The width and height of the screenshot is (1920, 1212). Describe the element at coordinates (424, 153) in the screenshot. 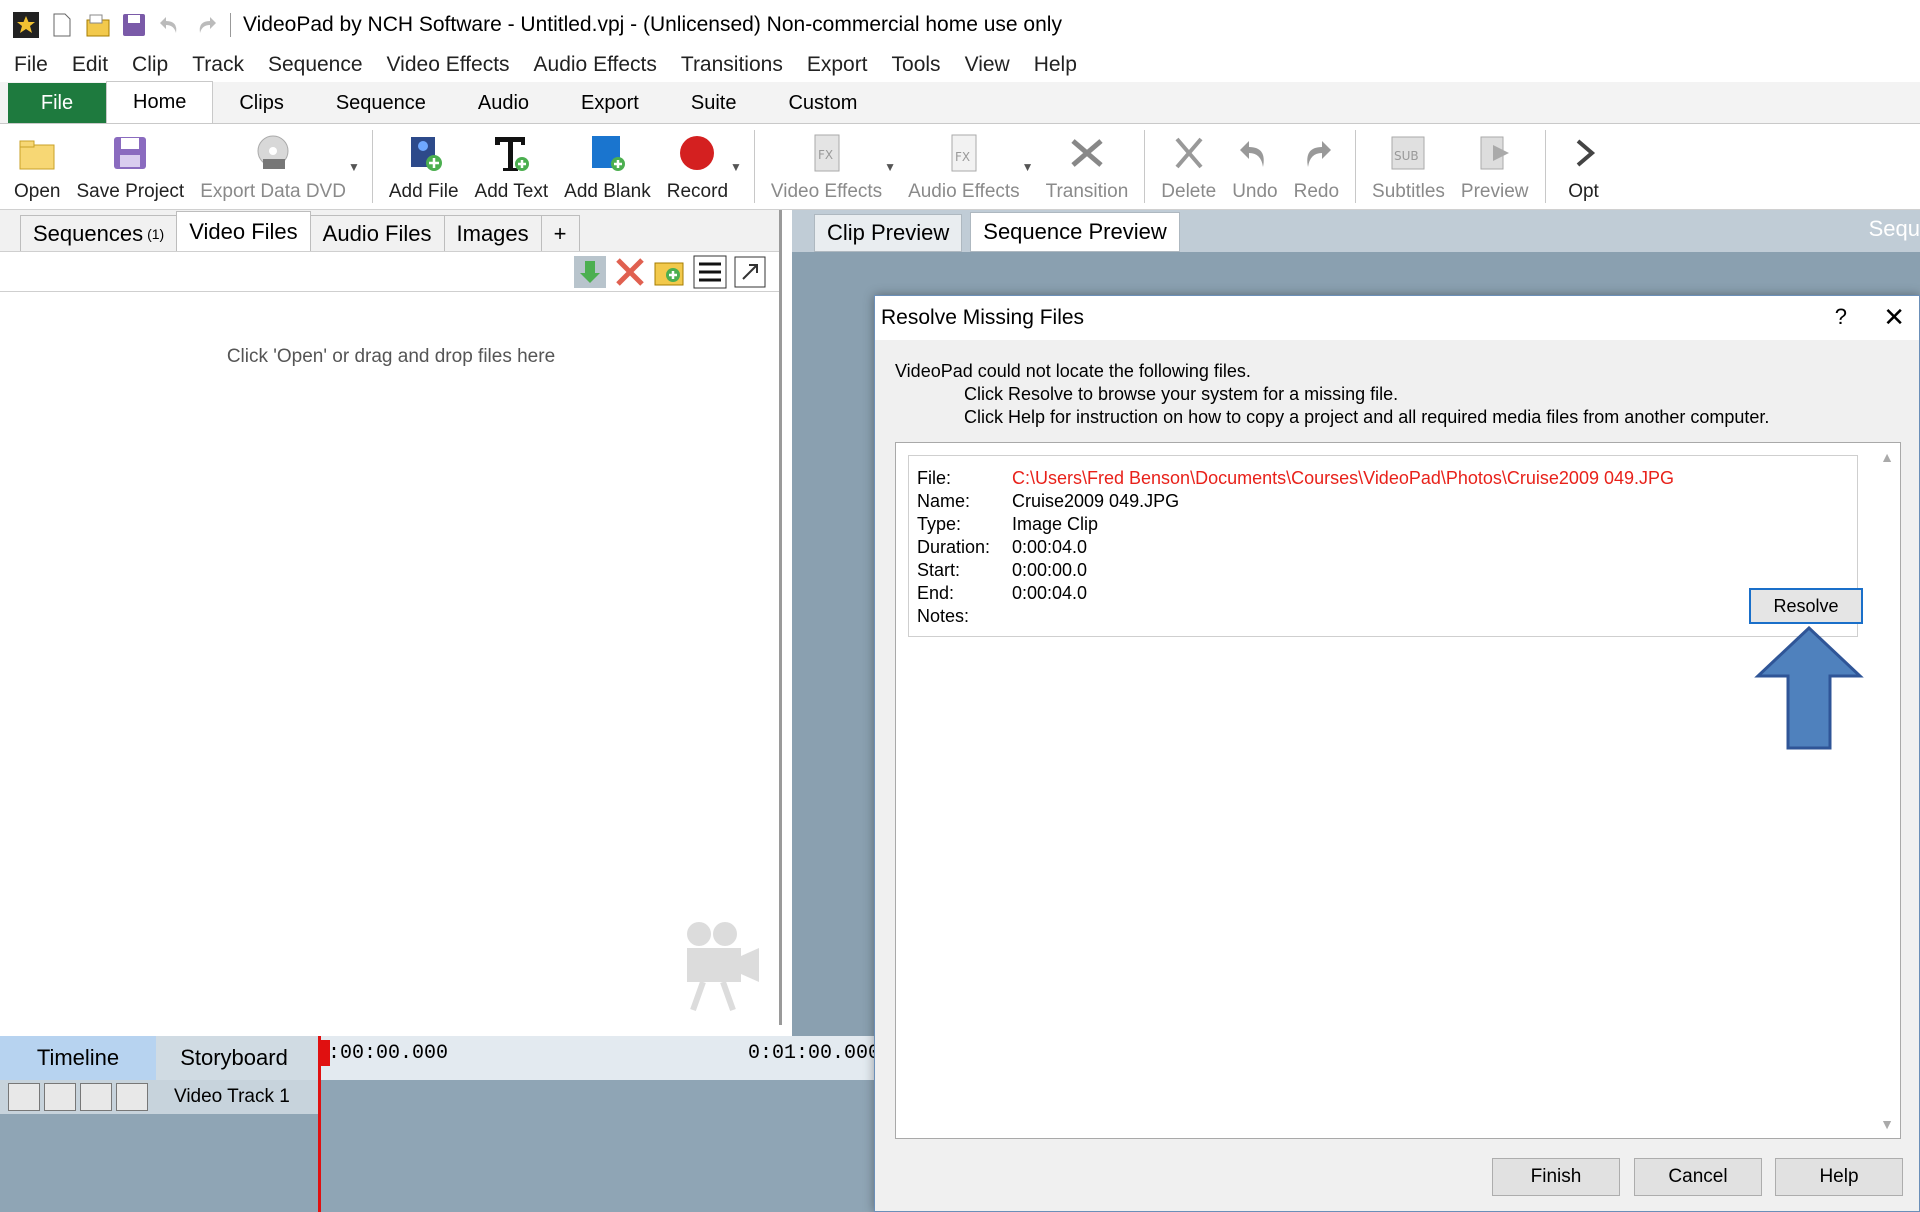

I see `add-file-icon` at that location.